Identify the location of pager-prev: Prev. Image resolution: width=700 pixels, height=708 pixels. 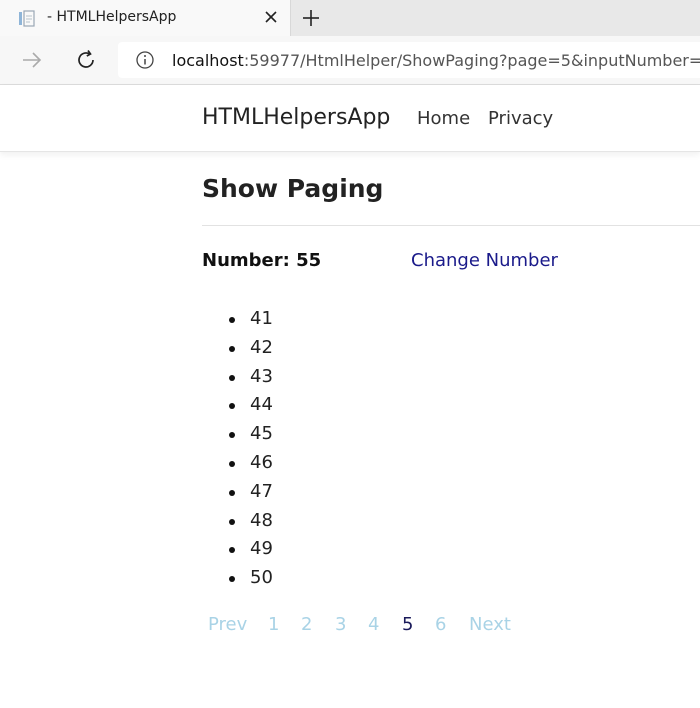
(227, 624).